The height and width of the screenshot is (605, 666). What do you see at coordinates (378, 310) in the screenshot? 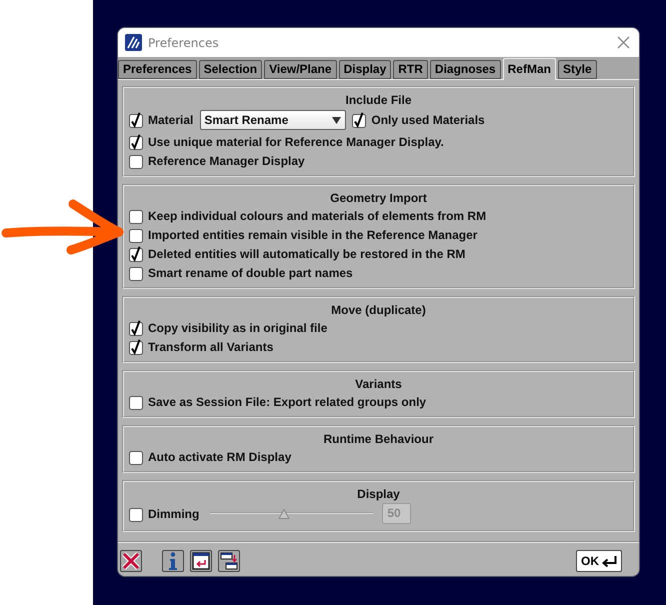
I see `group-title: Move (duplicate)` at bounding box center [378, 310].